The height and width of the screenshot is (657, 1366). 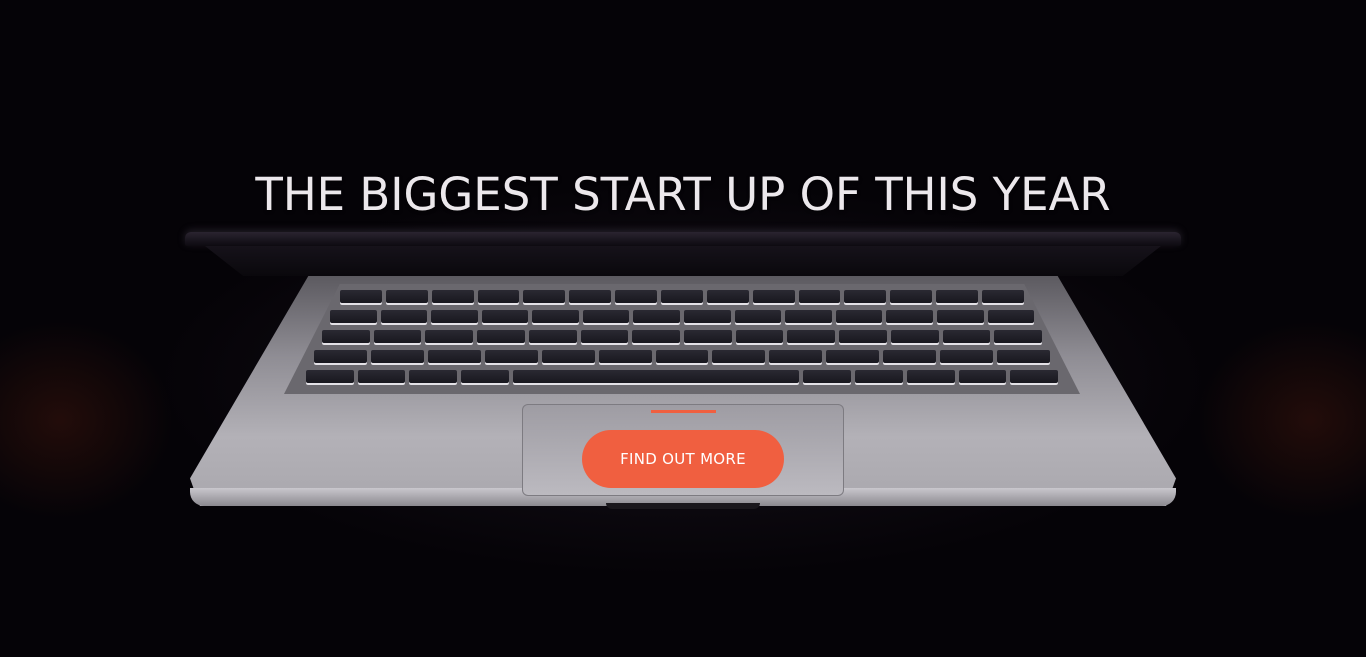 What do you see at coordinates (683, 459) in the screenshot?
I see `find-out-more-button: FIND OUT MORE` at bounding box center [683, 459].